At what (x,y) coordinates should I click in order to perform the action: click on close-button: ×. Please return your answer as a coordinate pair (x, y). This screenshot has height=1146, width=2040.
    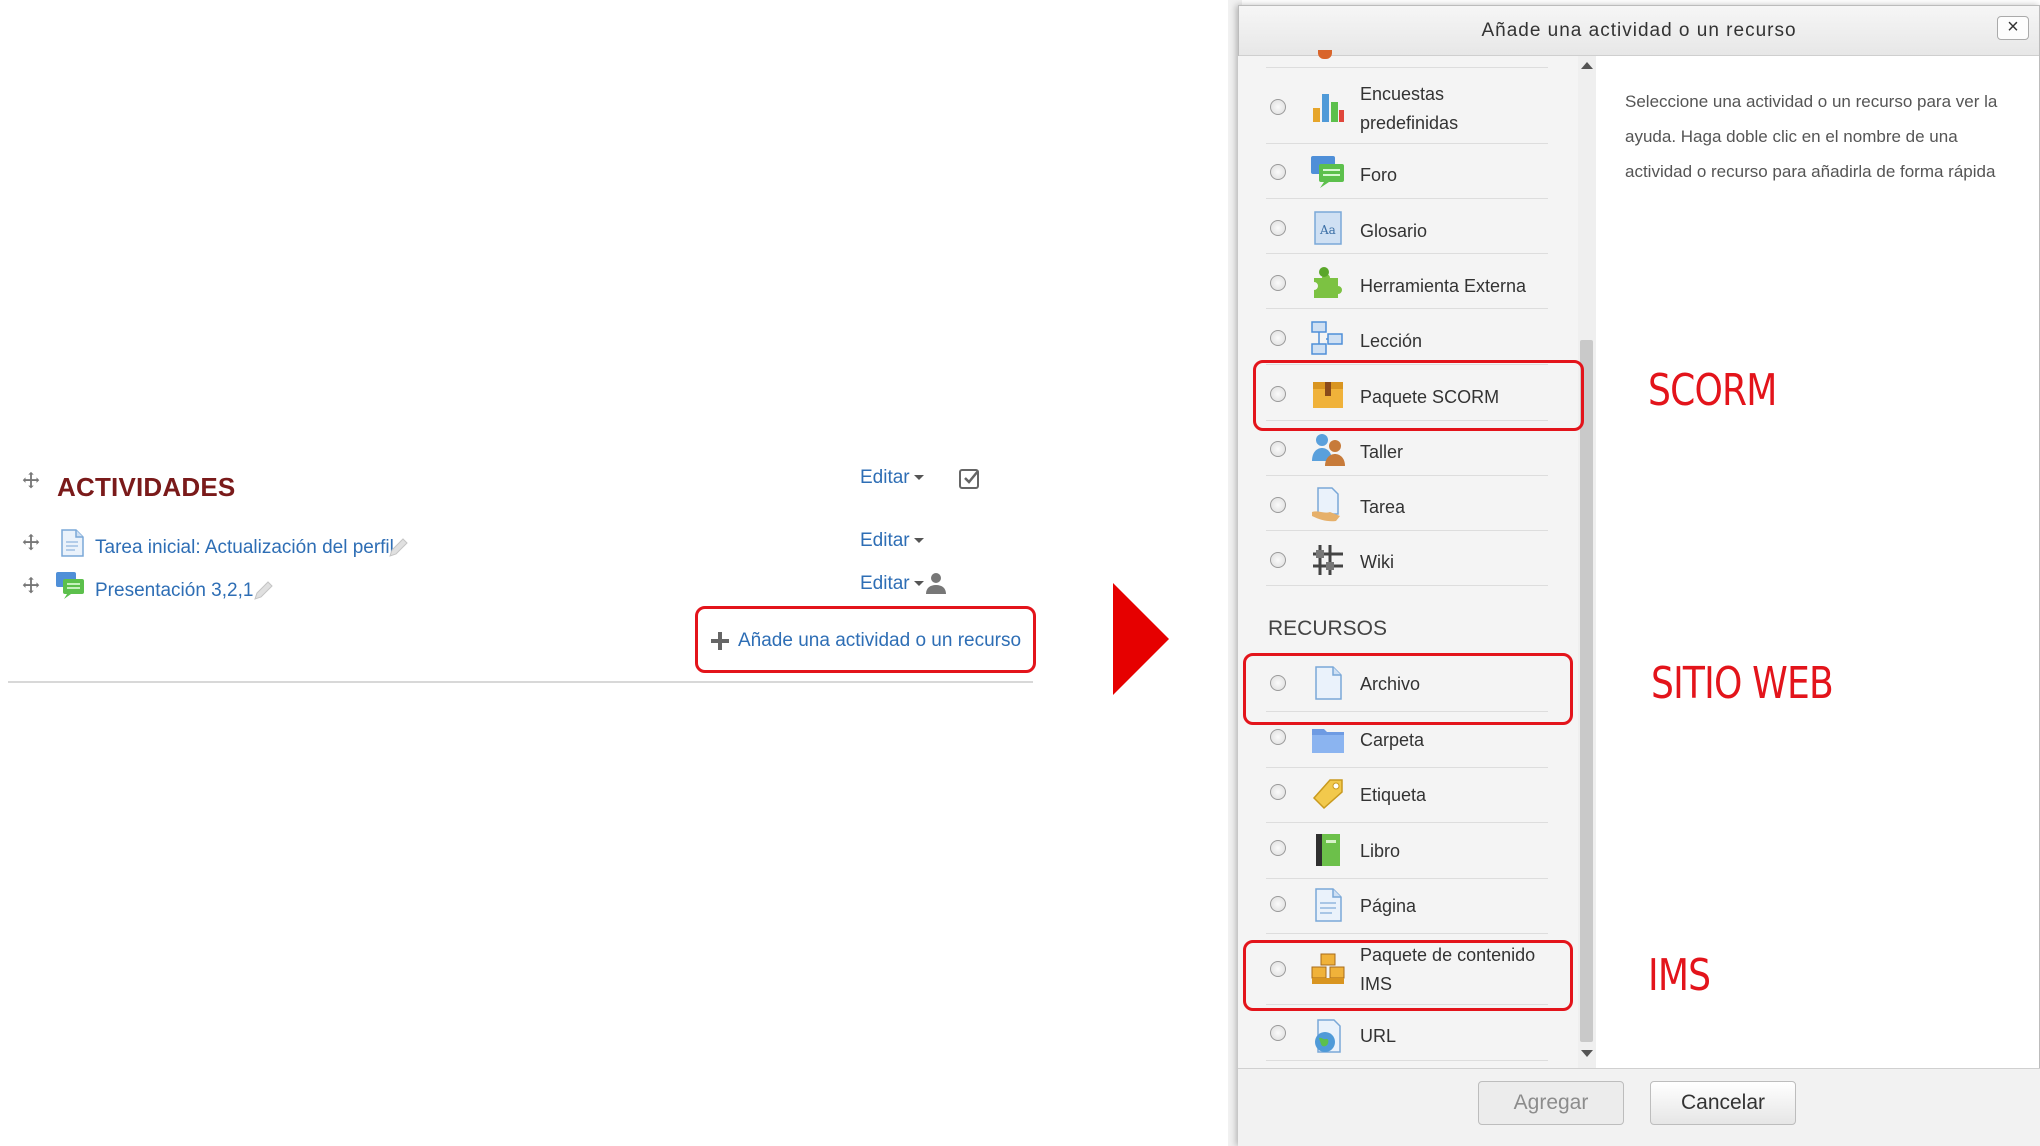
    Looking at the image, I should click on (2013, 28).